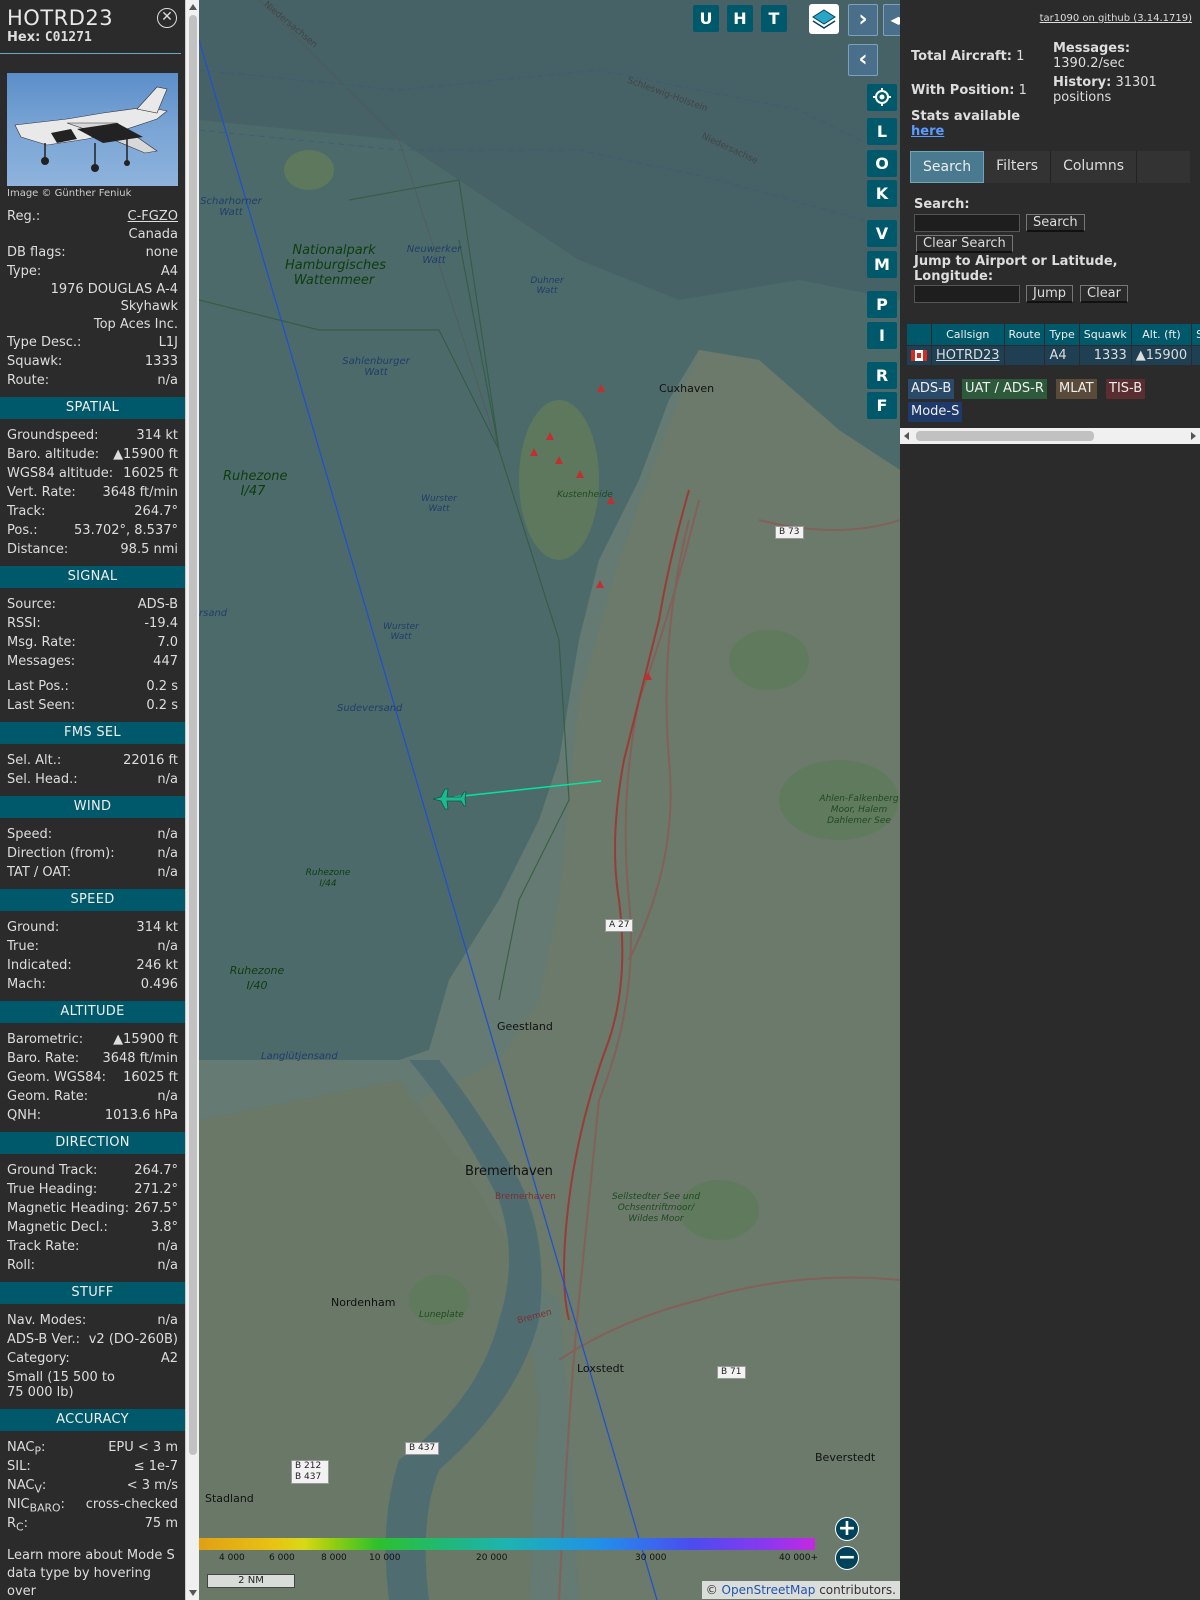  Describe the element at coordinates (740, 18) in the screenshot. I see `map-button-h: H` at that location.